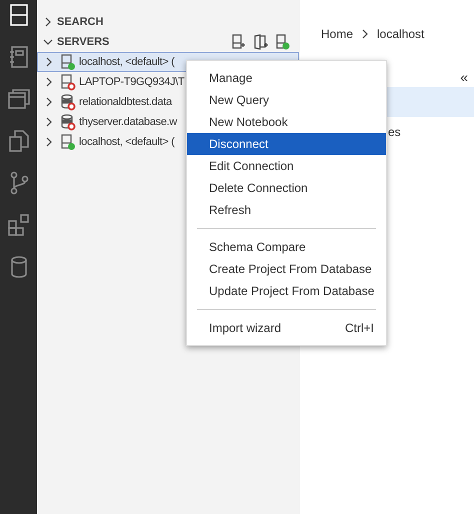 The height and width of the screenshot is (514, 474). I want to click on section-header: SERVERS, so click(83, 42).